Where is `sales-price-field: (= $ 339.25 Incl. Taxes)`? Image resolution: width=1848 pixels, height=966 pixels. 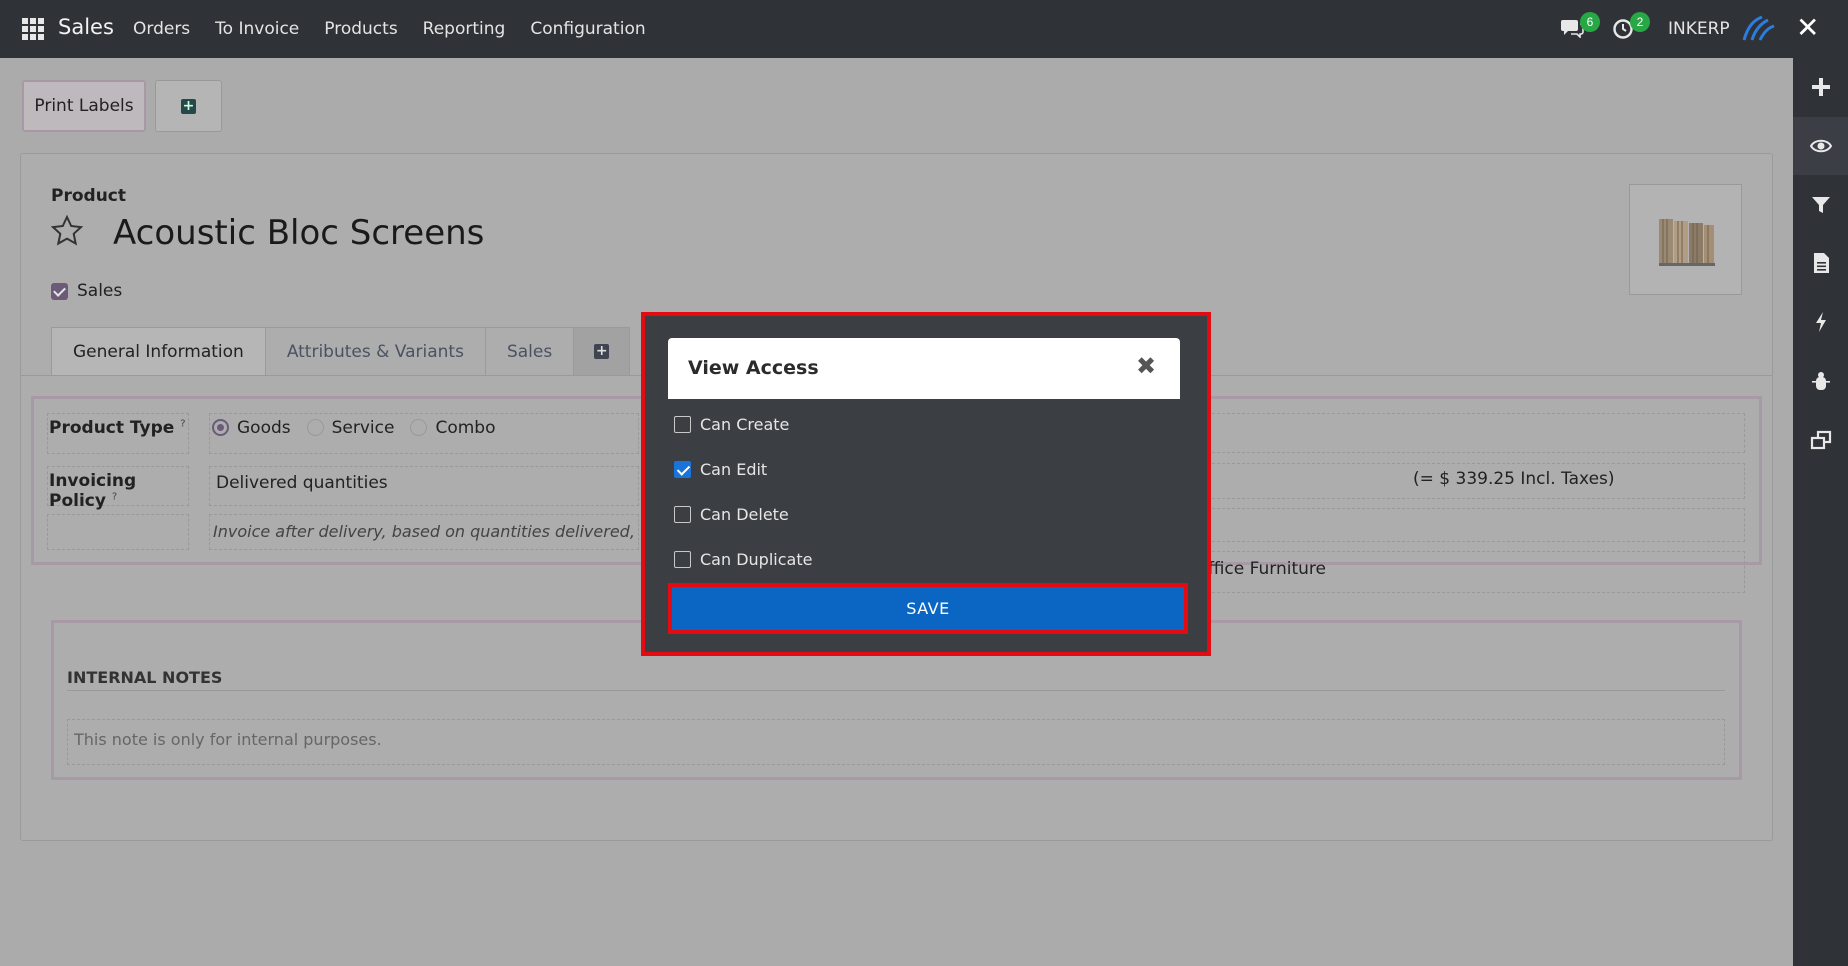
sales-price-field: (= $ 339.25 Incl. Taxes) is located at coordinates (1476, 481).